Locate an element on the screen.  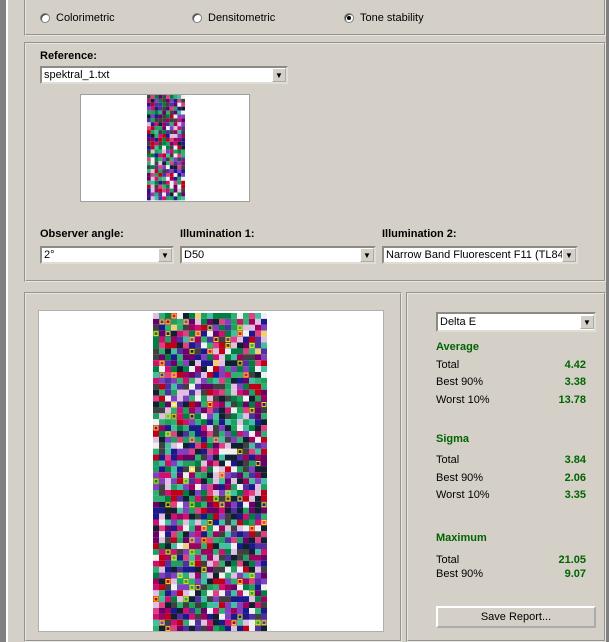
illumination1-select: D50 ▼ is located at coordinates (278, 255).